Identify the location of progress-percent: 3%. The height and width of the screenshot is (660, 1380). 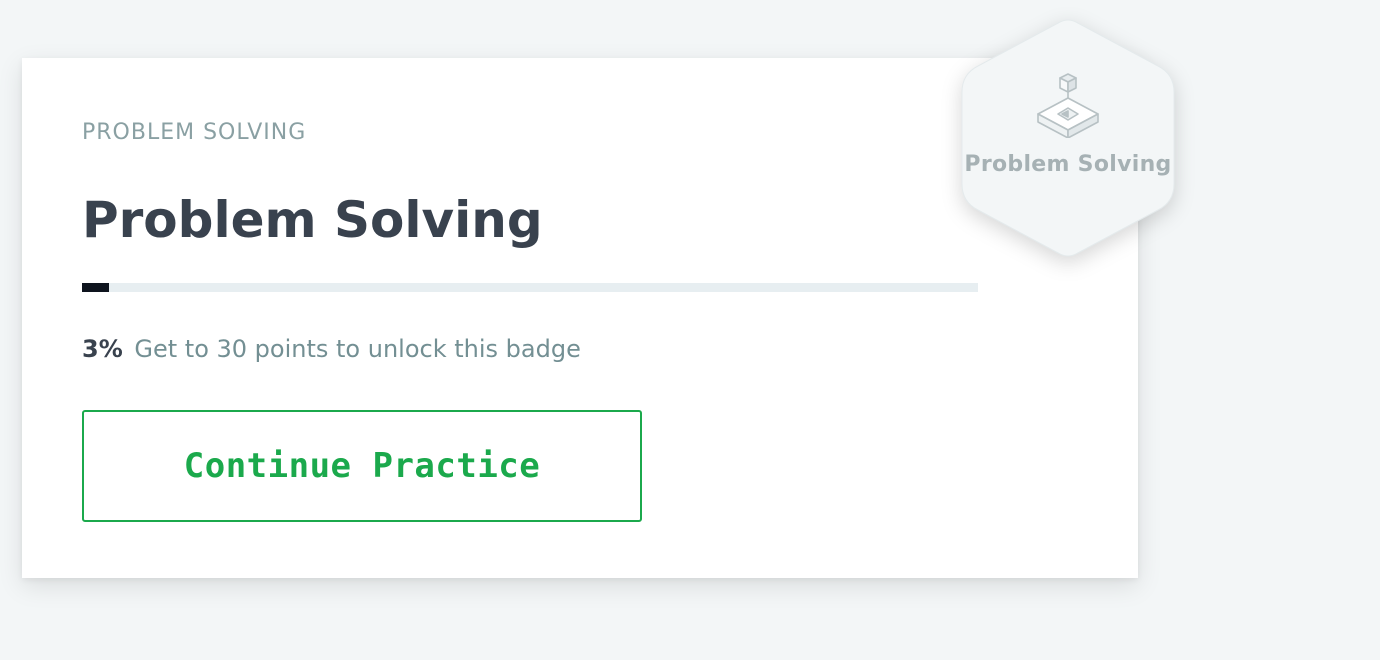
(102, 349).